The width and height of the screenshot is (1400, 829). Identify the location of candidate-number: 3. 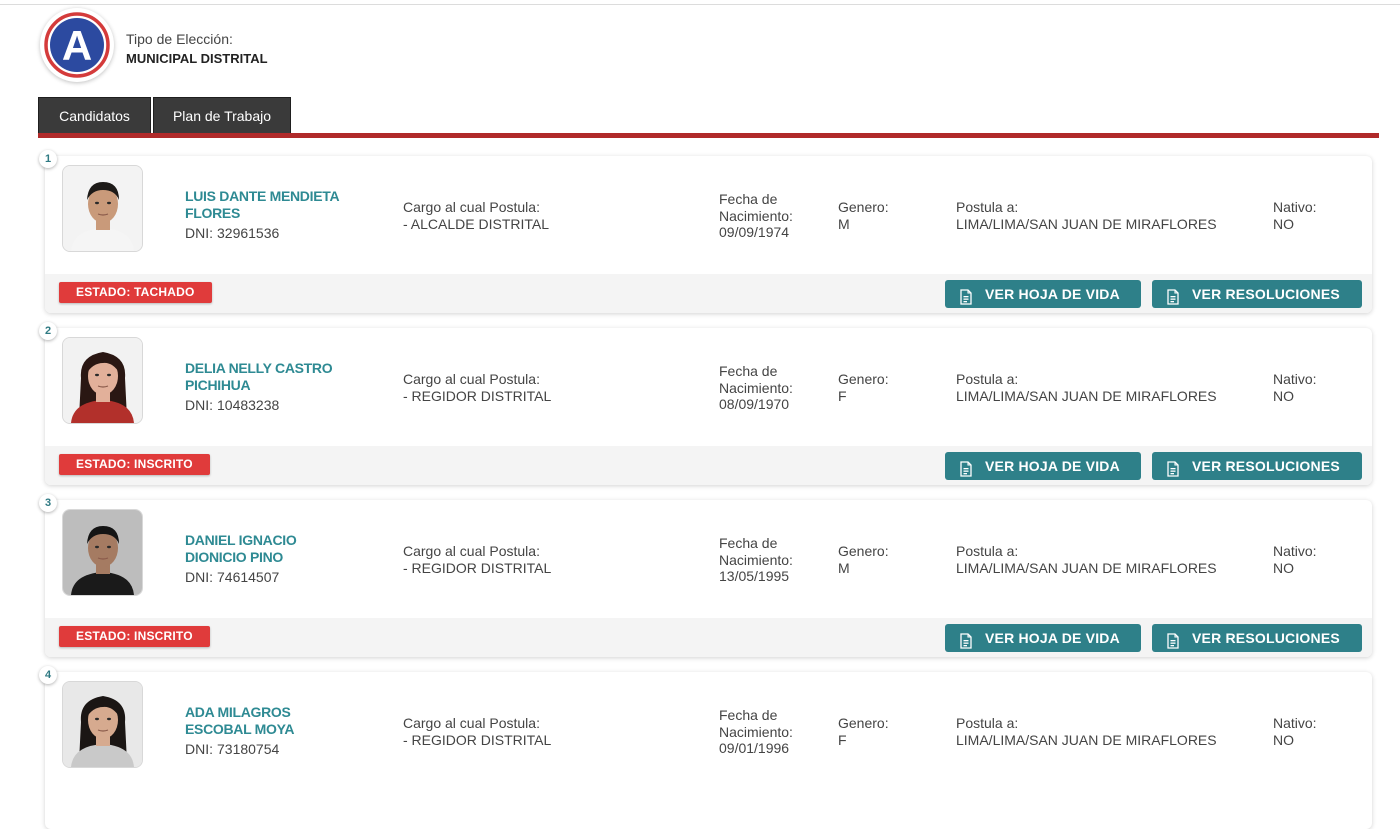
(48, 503).